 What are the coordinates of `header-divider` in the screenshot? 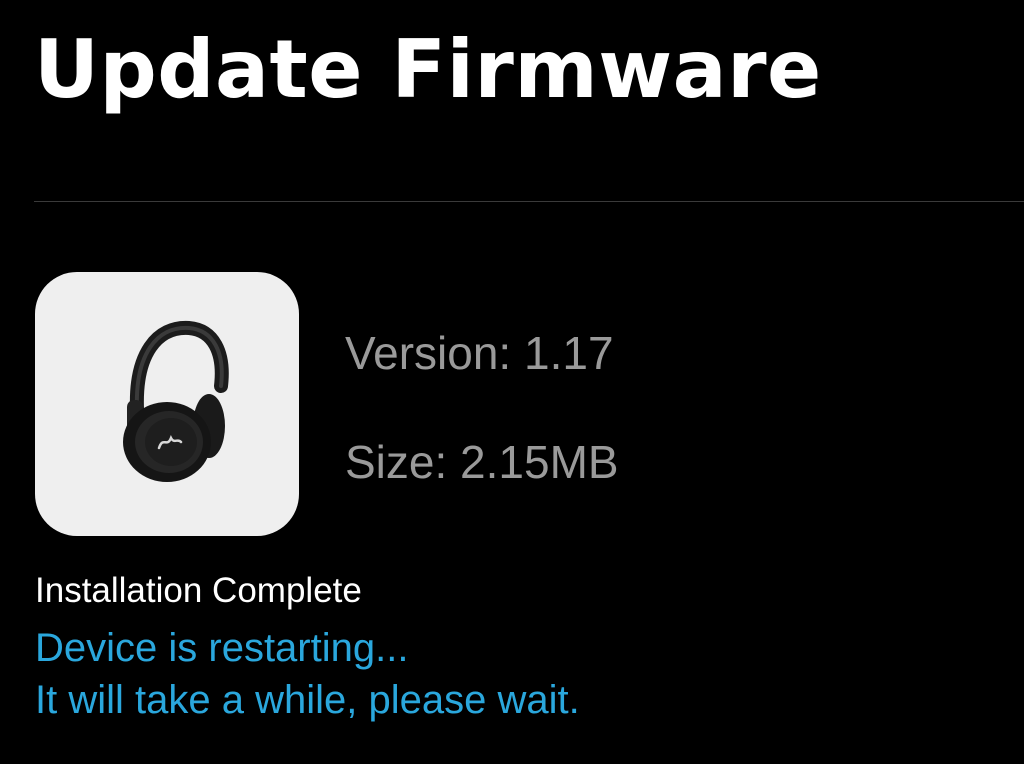 It's located at (529, 201).